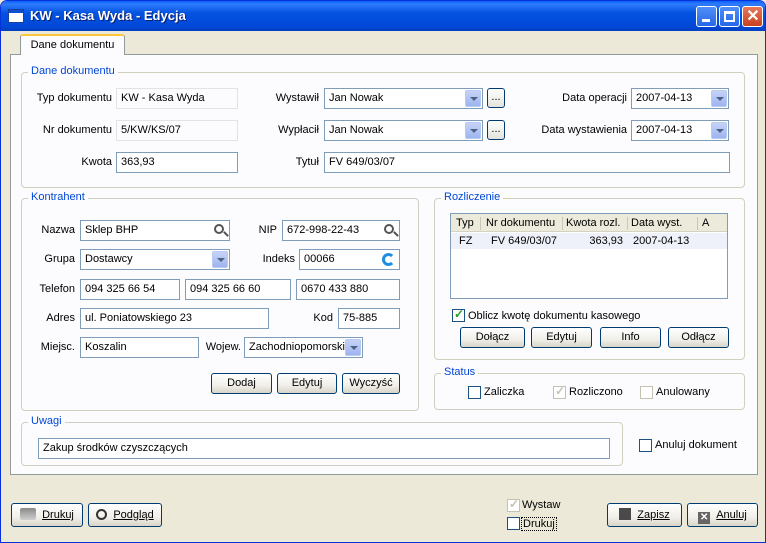 The image size is (766, 543). I want to click on col-nr-dokumentu: Nr dokumentu, so click(520, 223).